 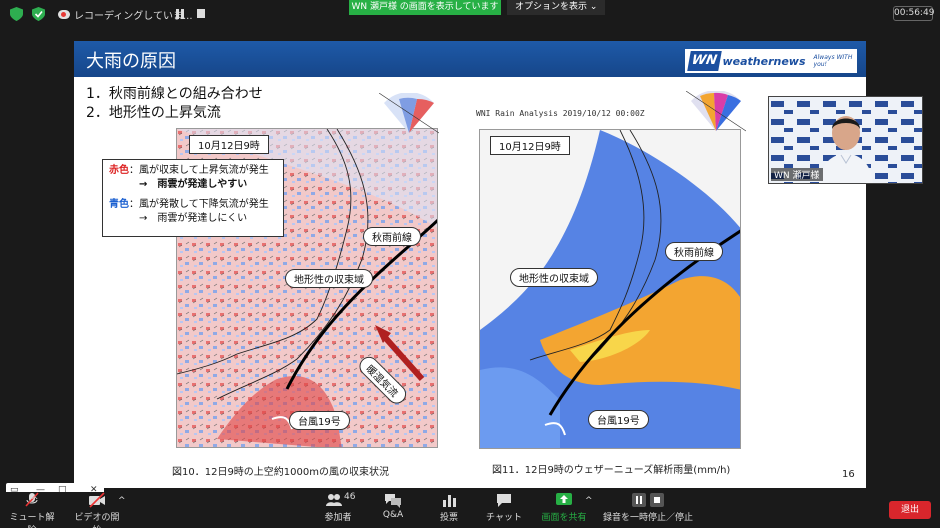 What do you see at coordinates (833, 61) in the screenshot?
I see `logo-tagline: Always WITH you!` at bounding box center [833, 61].